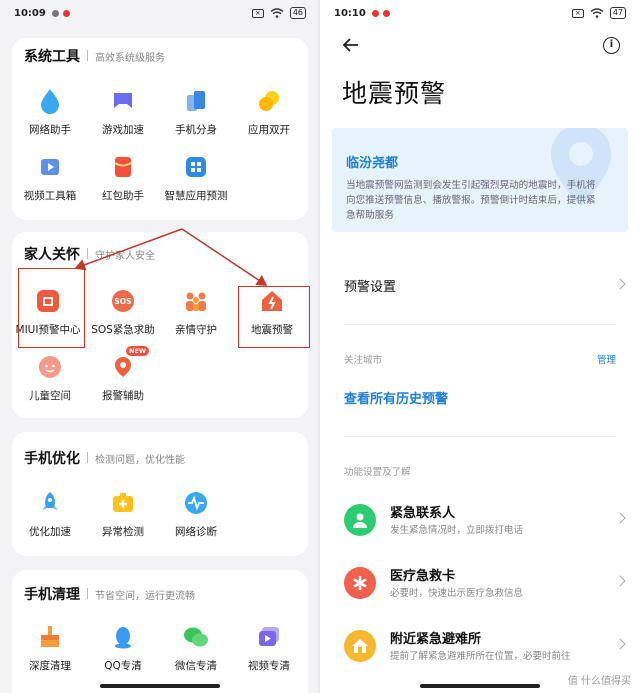  What do you see at coordinates (480, 13) in the screenshot?
I see `status-bar: 10:10 × 47` at bounding box center [480, 13].